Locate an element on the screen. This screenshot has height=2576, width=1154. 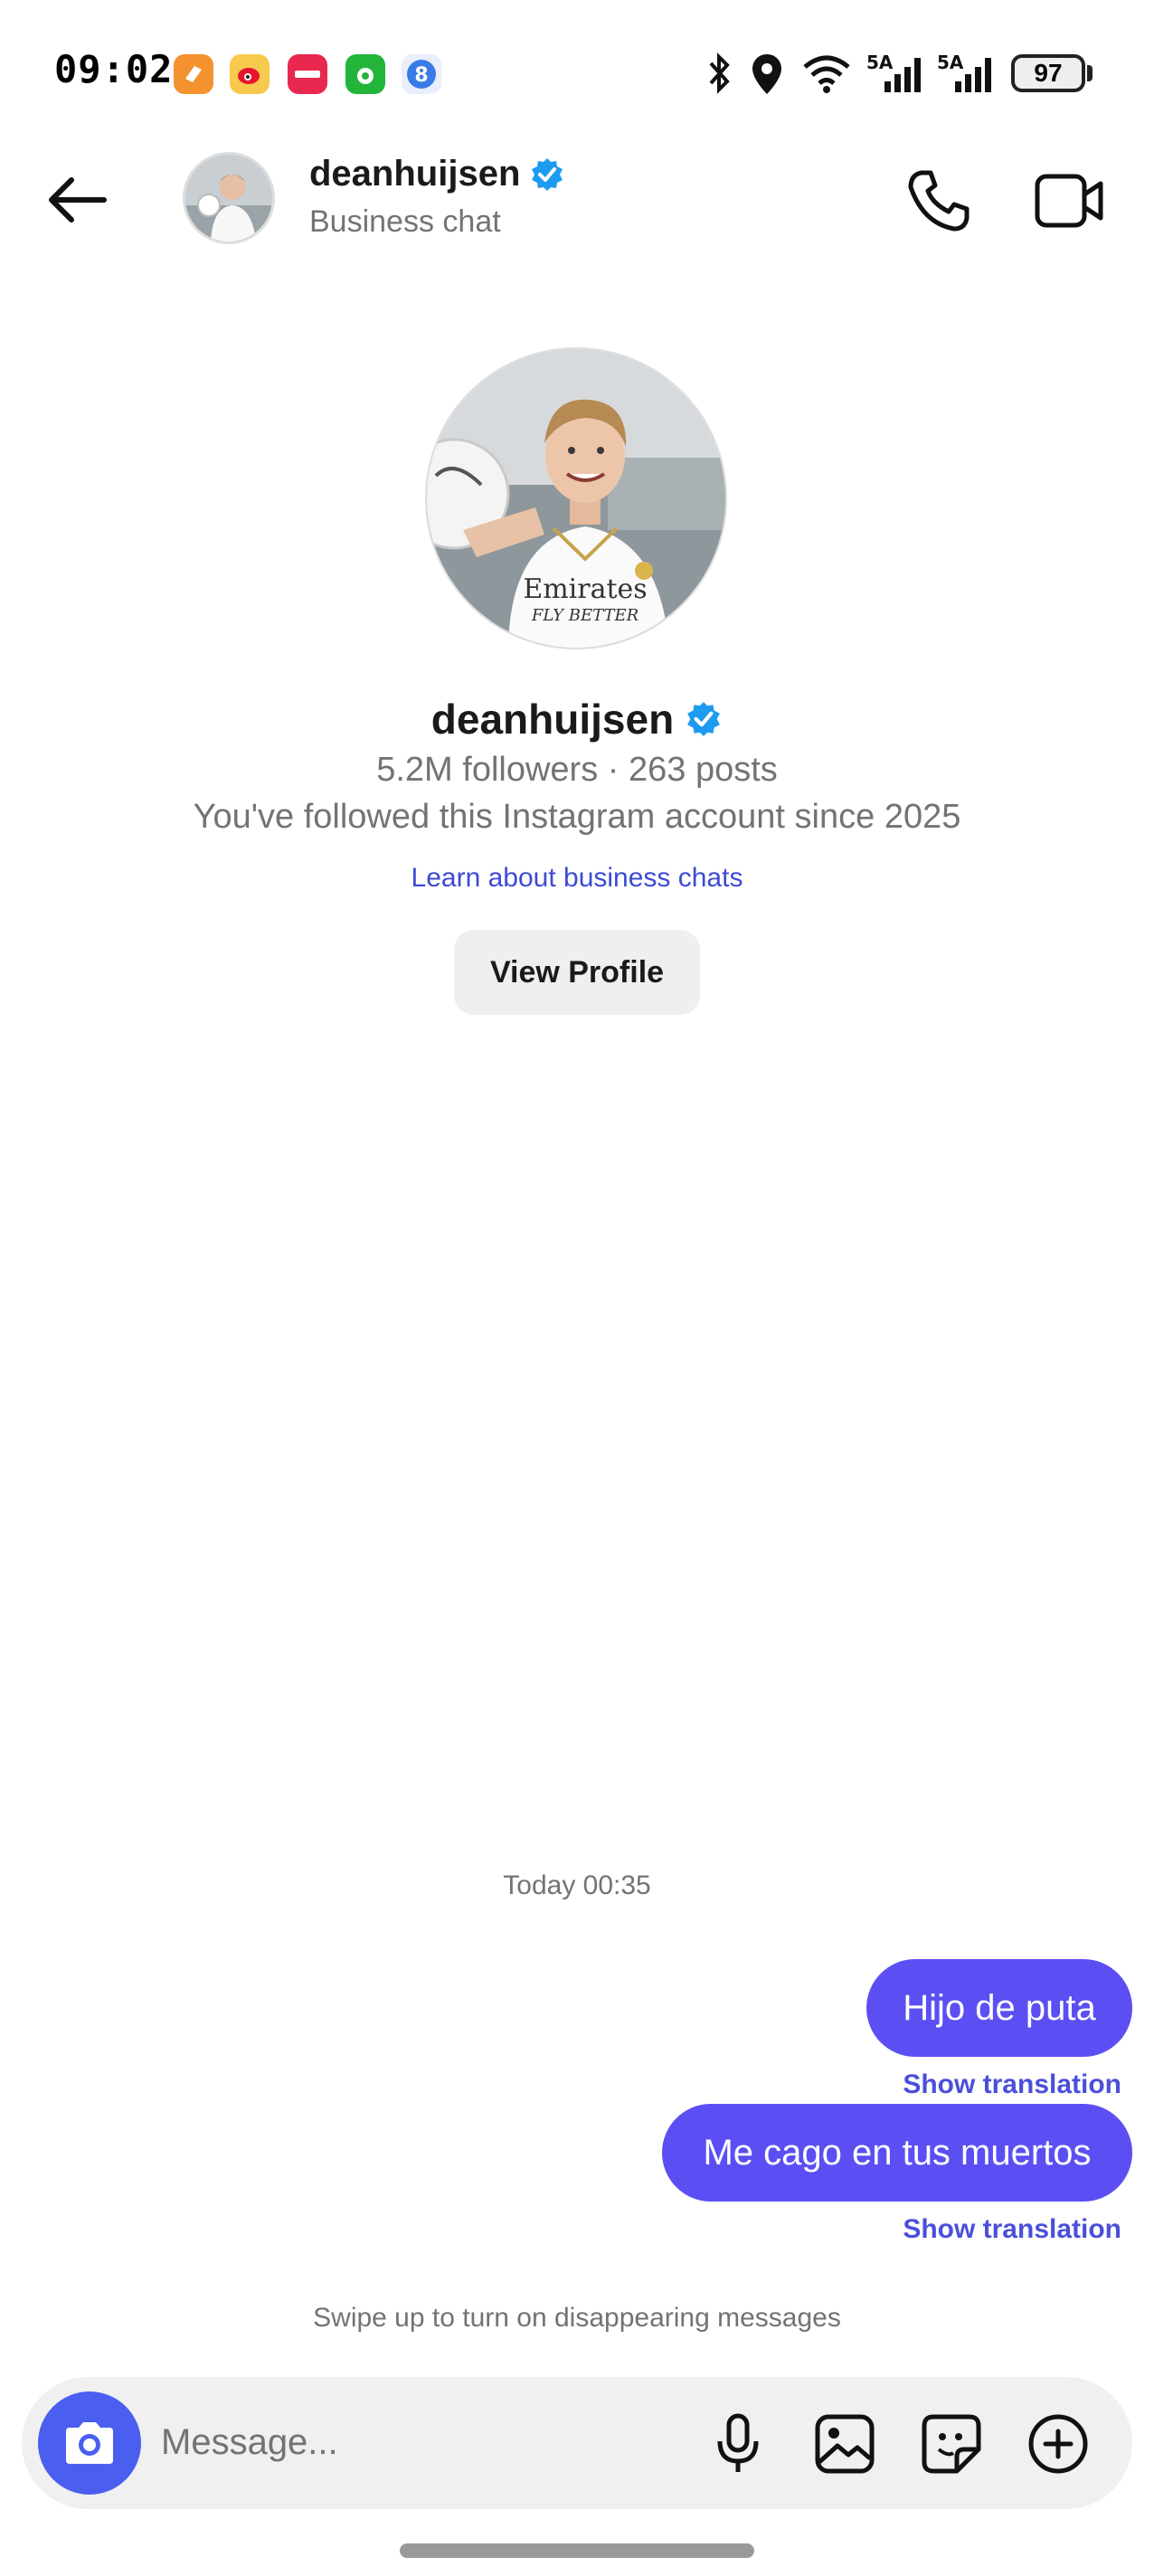
network-label-1: 5A is located at coordinates (880, 62).